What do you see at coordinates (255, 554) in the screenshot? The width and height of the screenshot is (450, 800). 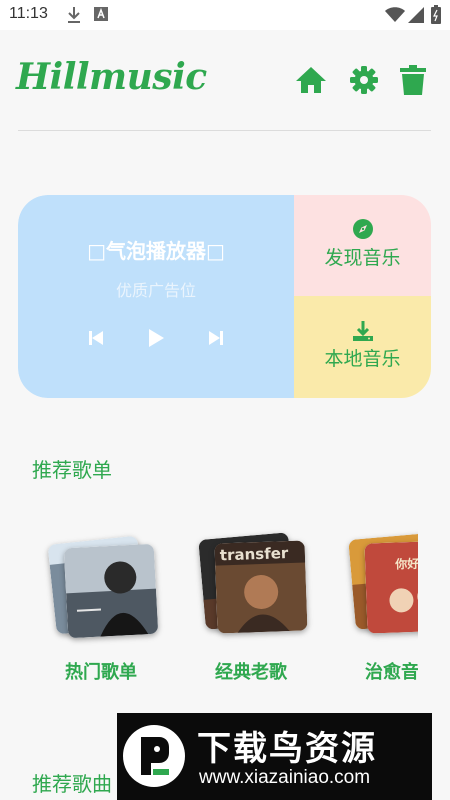 I see `album-cover-text: transfer` at bounding box center [255, 554].